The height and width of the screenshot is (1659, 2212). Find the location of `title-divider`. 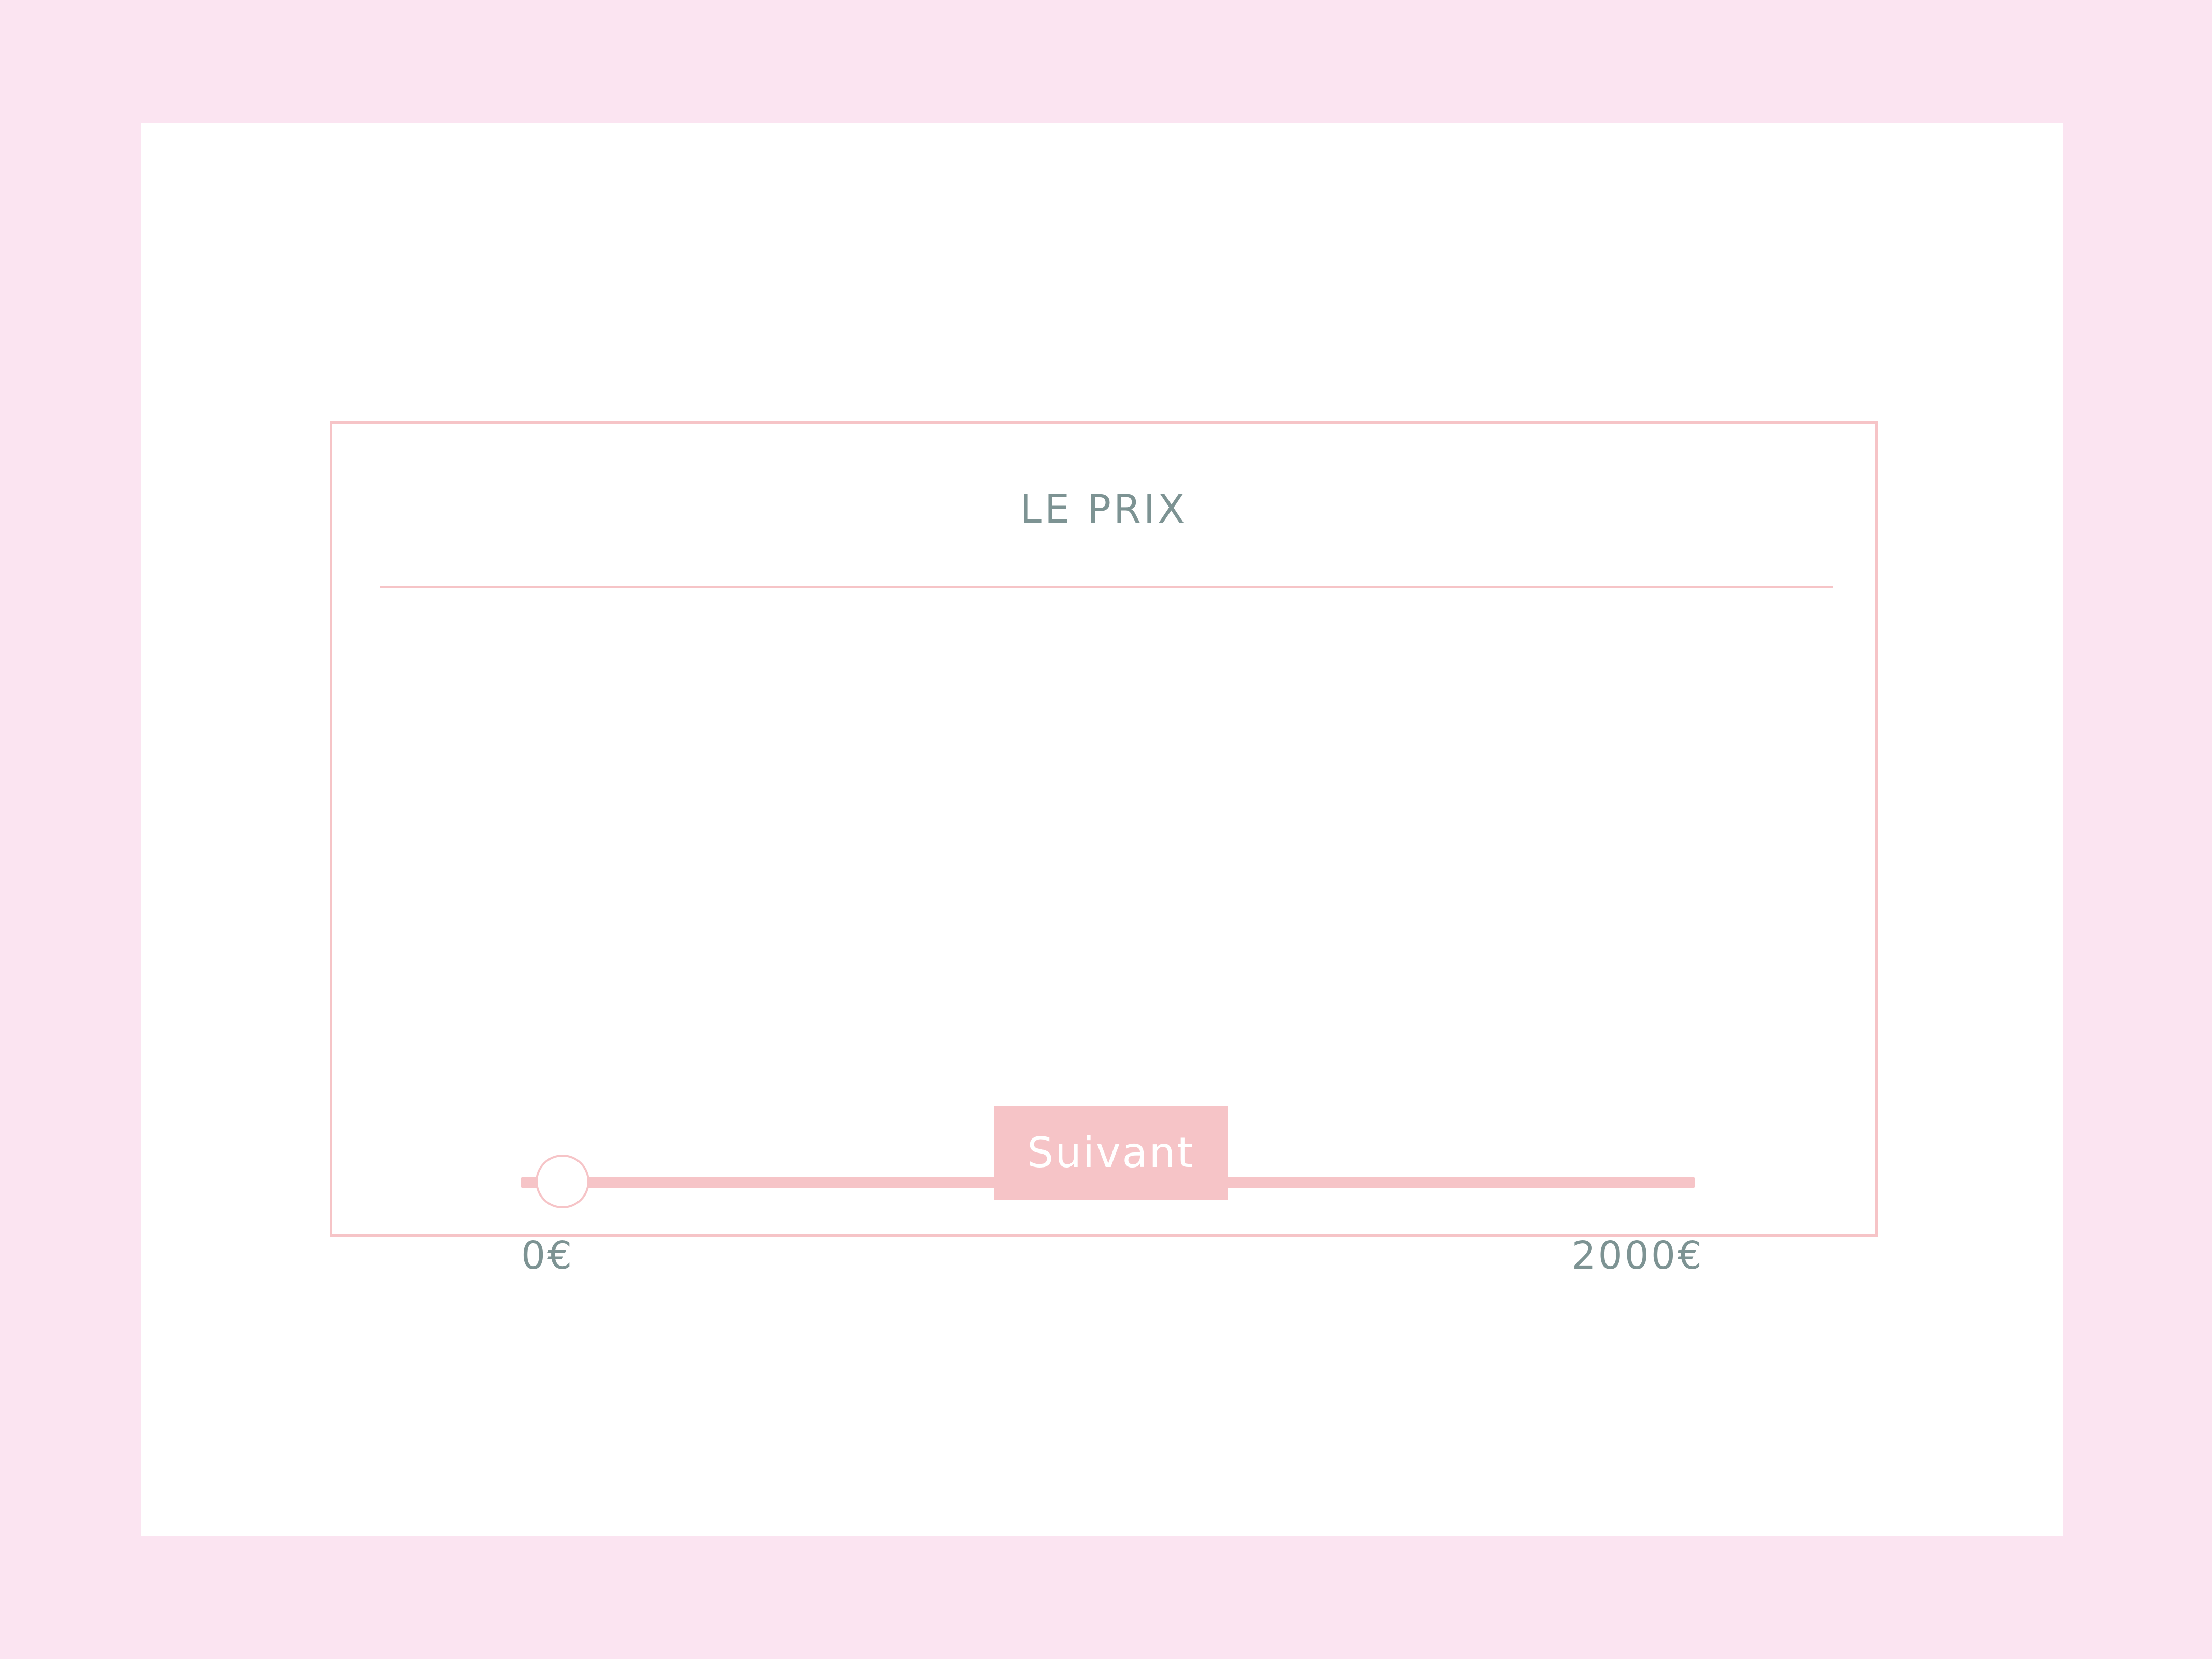

title-divider is located at coordinates (1106, 587).